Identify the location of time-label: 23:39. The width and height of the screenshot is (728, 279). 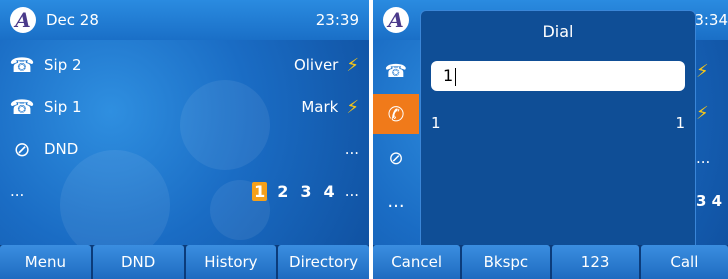
(337, 20).